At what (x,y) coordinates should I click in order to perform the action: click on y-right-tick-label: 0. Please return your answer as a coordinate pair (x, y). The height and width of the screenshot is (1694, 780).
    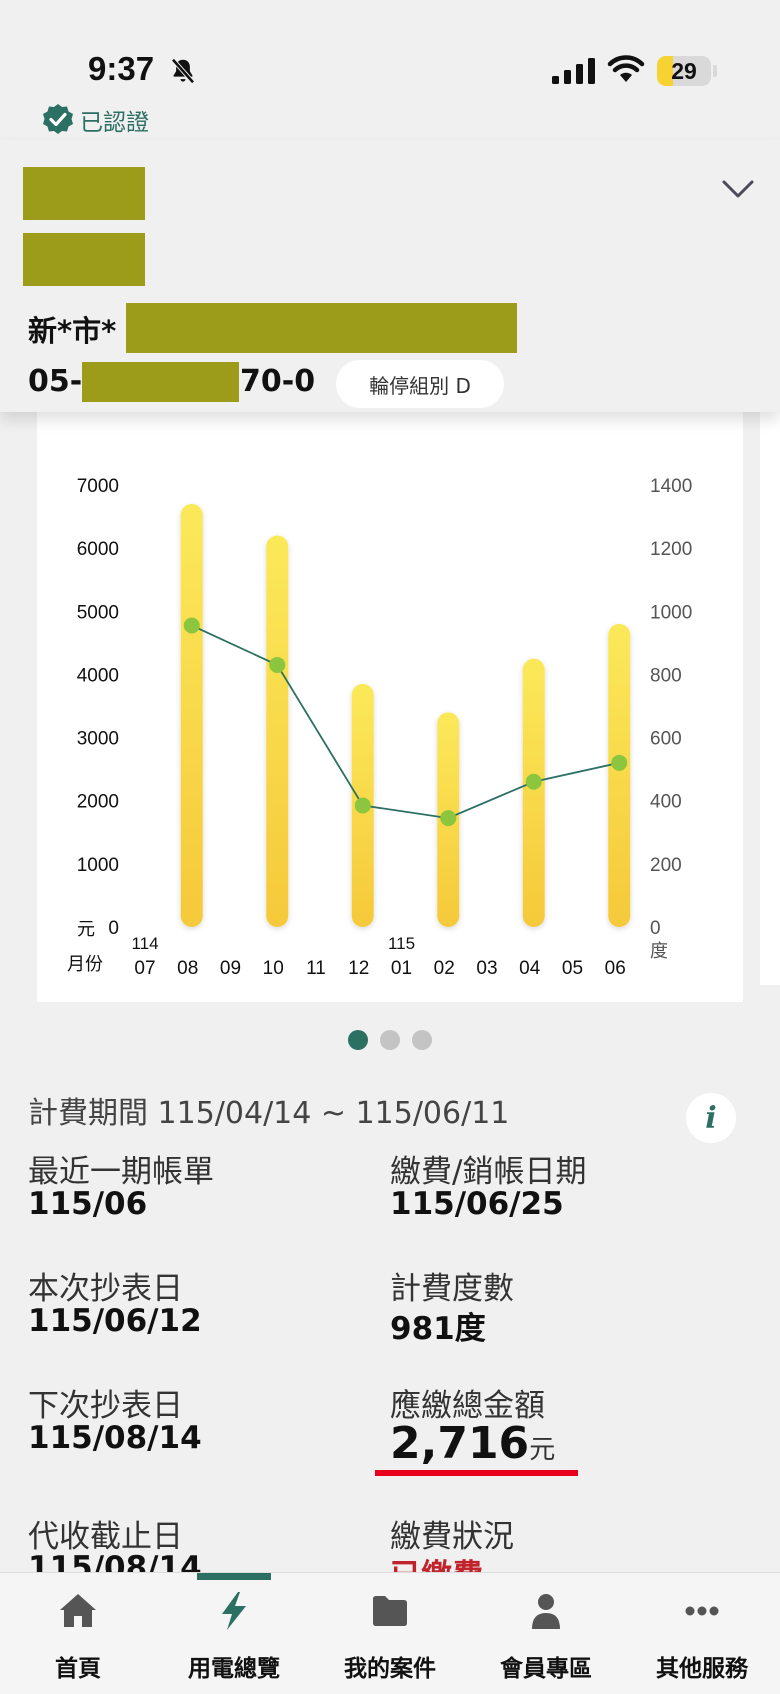
    Looking at the image, I should click on (655, 928).